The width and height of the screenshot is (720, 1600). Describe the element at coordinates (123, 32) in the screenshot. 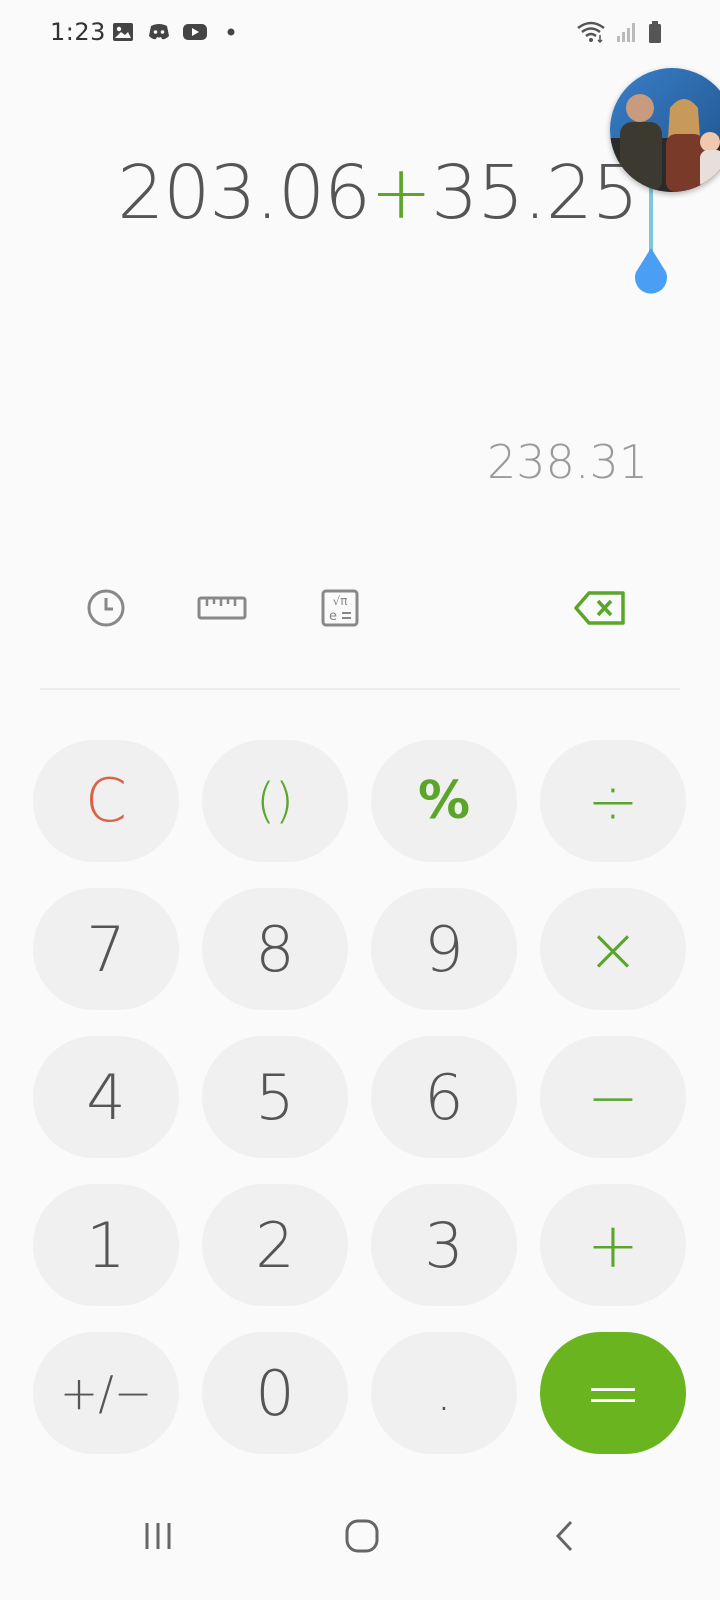

I see `gallery-icon` at that location.